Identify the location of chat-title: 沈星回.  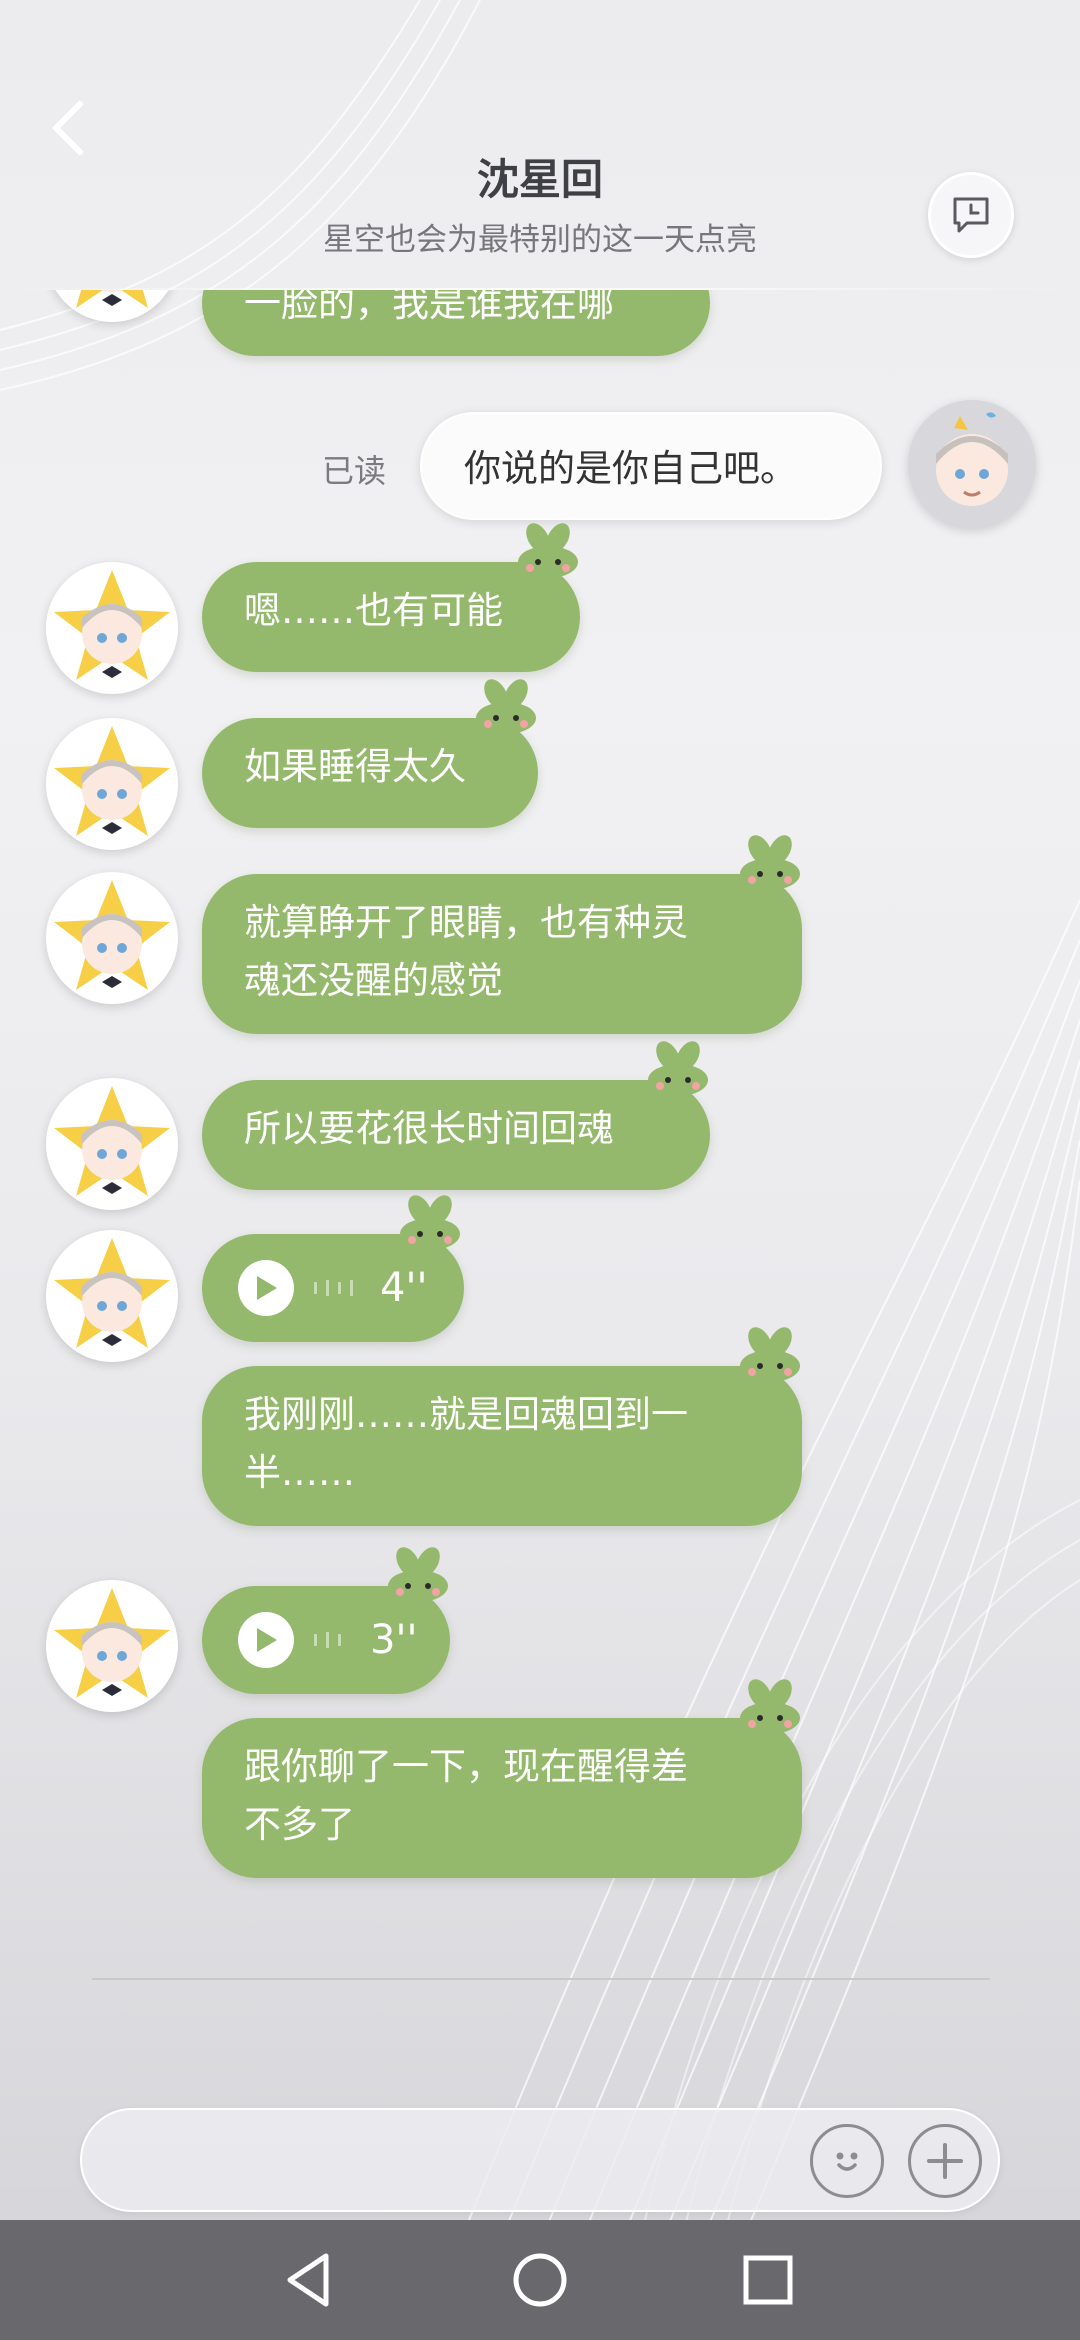
(539, 179).